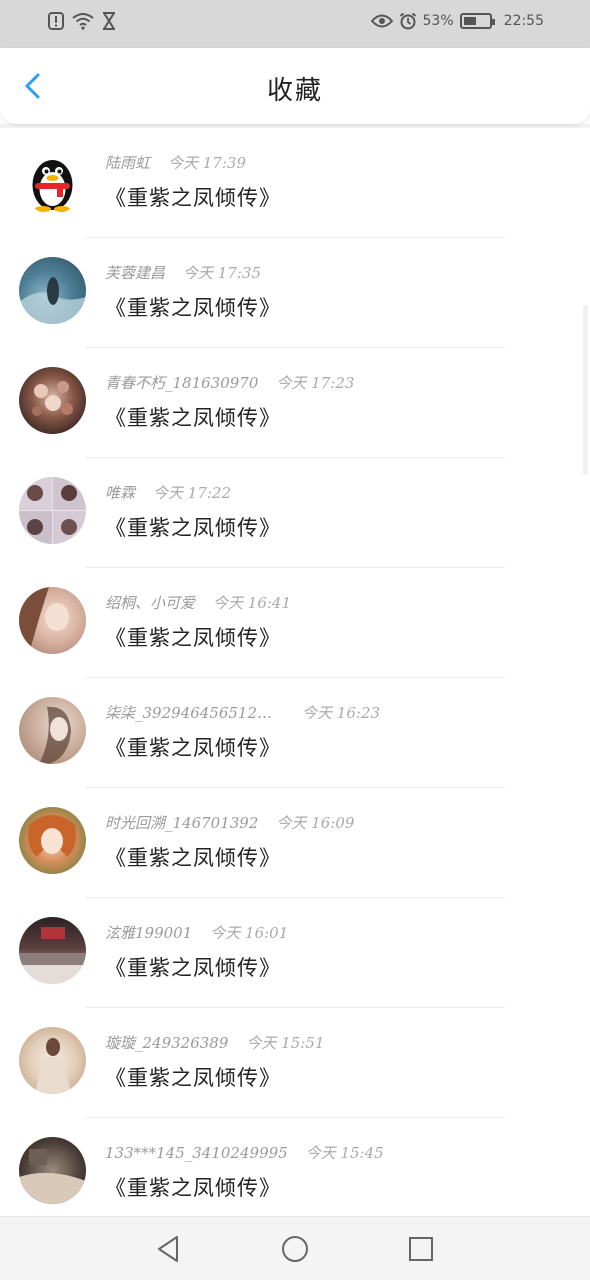 The height and width of the screenshot is (1280, 590). I want to click on battery-icon, so click(477, 21).